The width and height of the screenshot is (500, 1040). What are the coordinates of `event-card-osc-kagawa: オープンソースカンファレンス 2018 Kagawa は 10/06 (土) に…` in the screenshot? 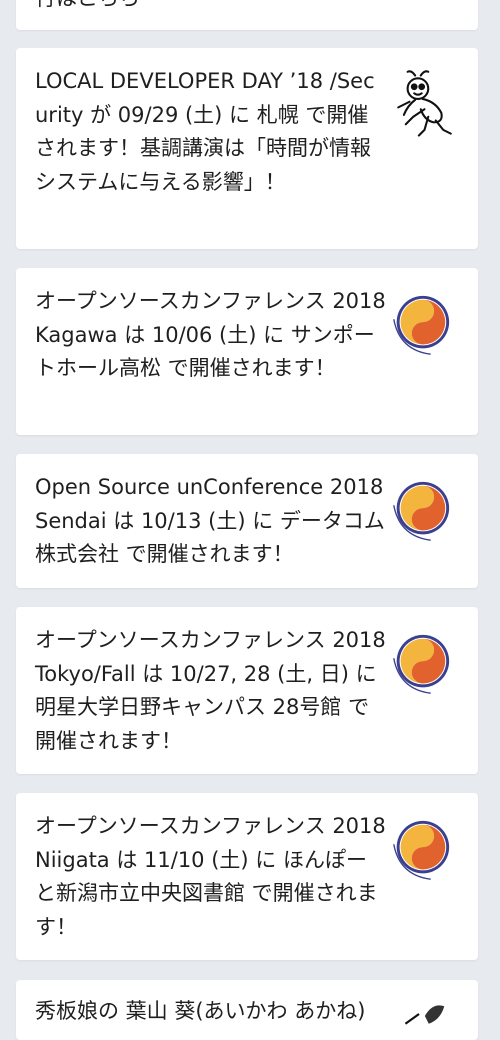 It's located at (247, 351).